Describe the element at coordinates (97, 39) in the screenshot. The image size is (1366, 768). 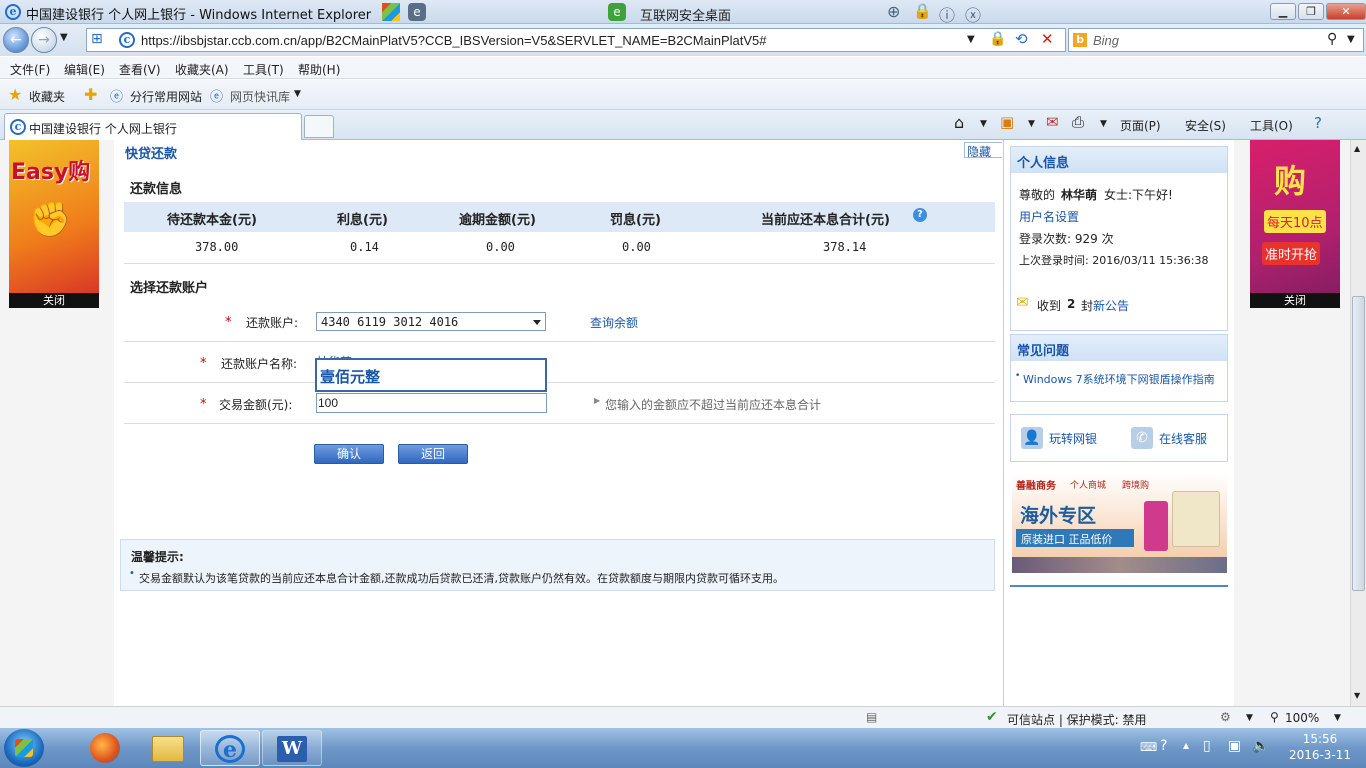
I see `add-to-favorites-icon: ⊞` at that location.